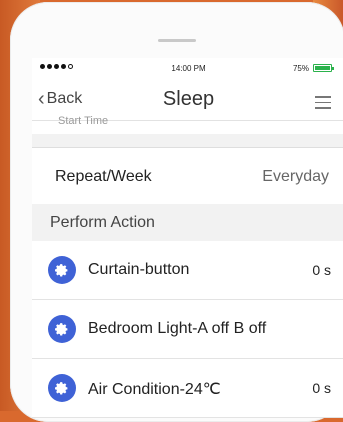 The height and width of the screenshot is (422, 343). I want to click on section-title: Perform Action, so click(102, 222).